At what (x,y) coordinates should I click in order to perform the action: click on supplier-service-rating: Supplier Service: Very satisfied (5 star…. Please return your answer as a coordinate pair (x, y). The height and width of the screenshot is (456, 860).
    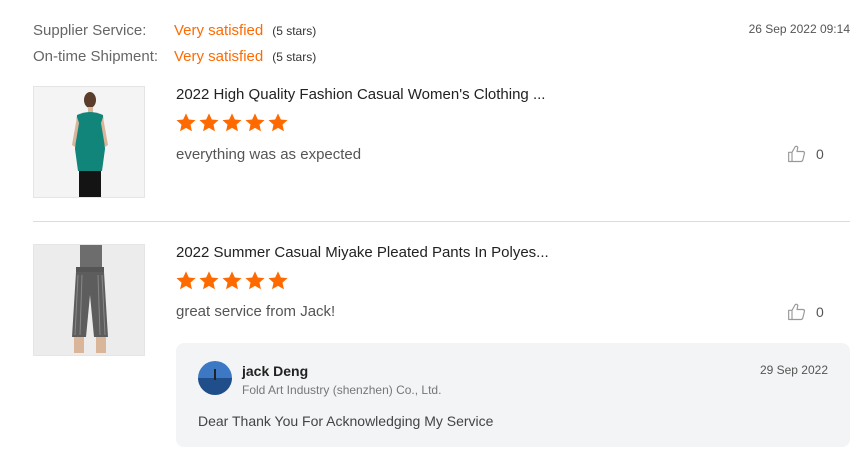
    Looking at the image, I should click on (174, 30).